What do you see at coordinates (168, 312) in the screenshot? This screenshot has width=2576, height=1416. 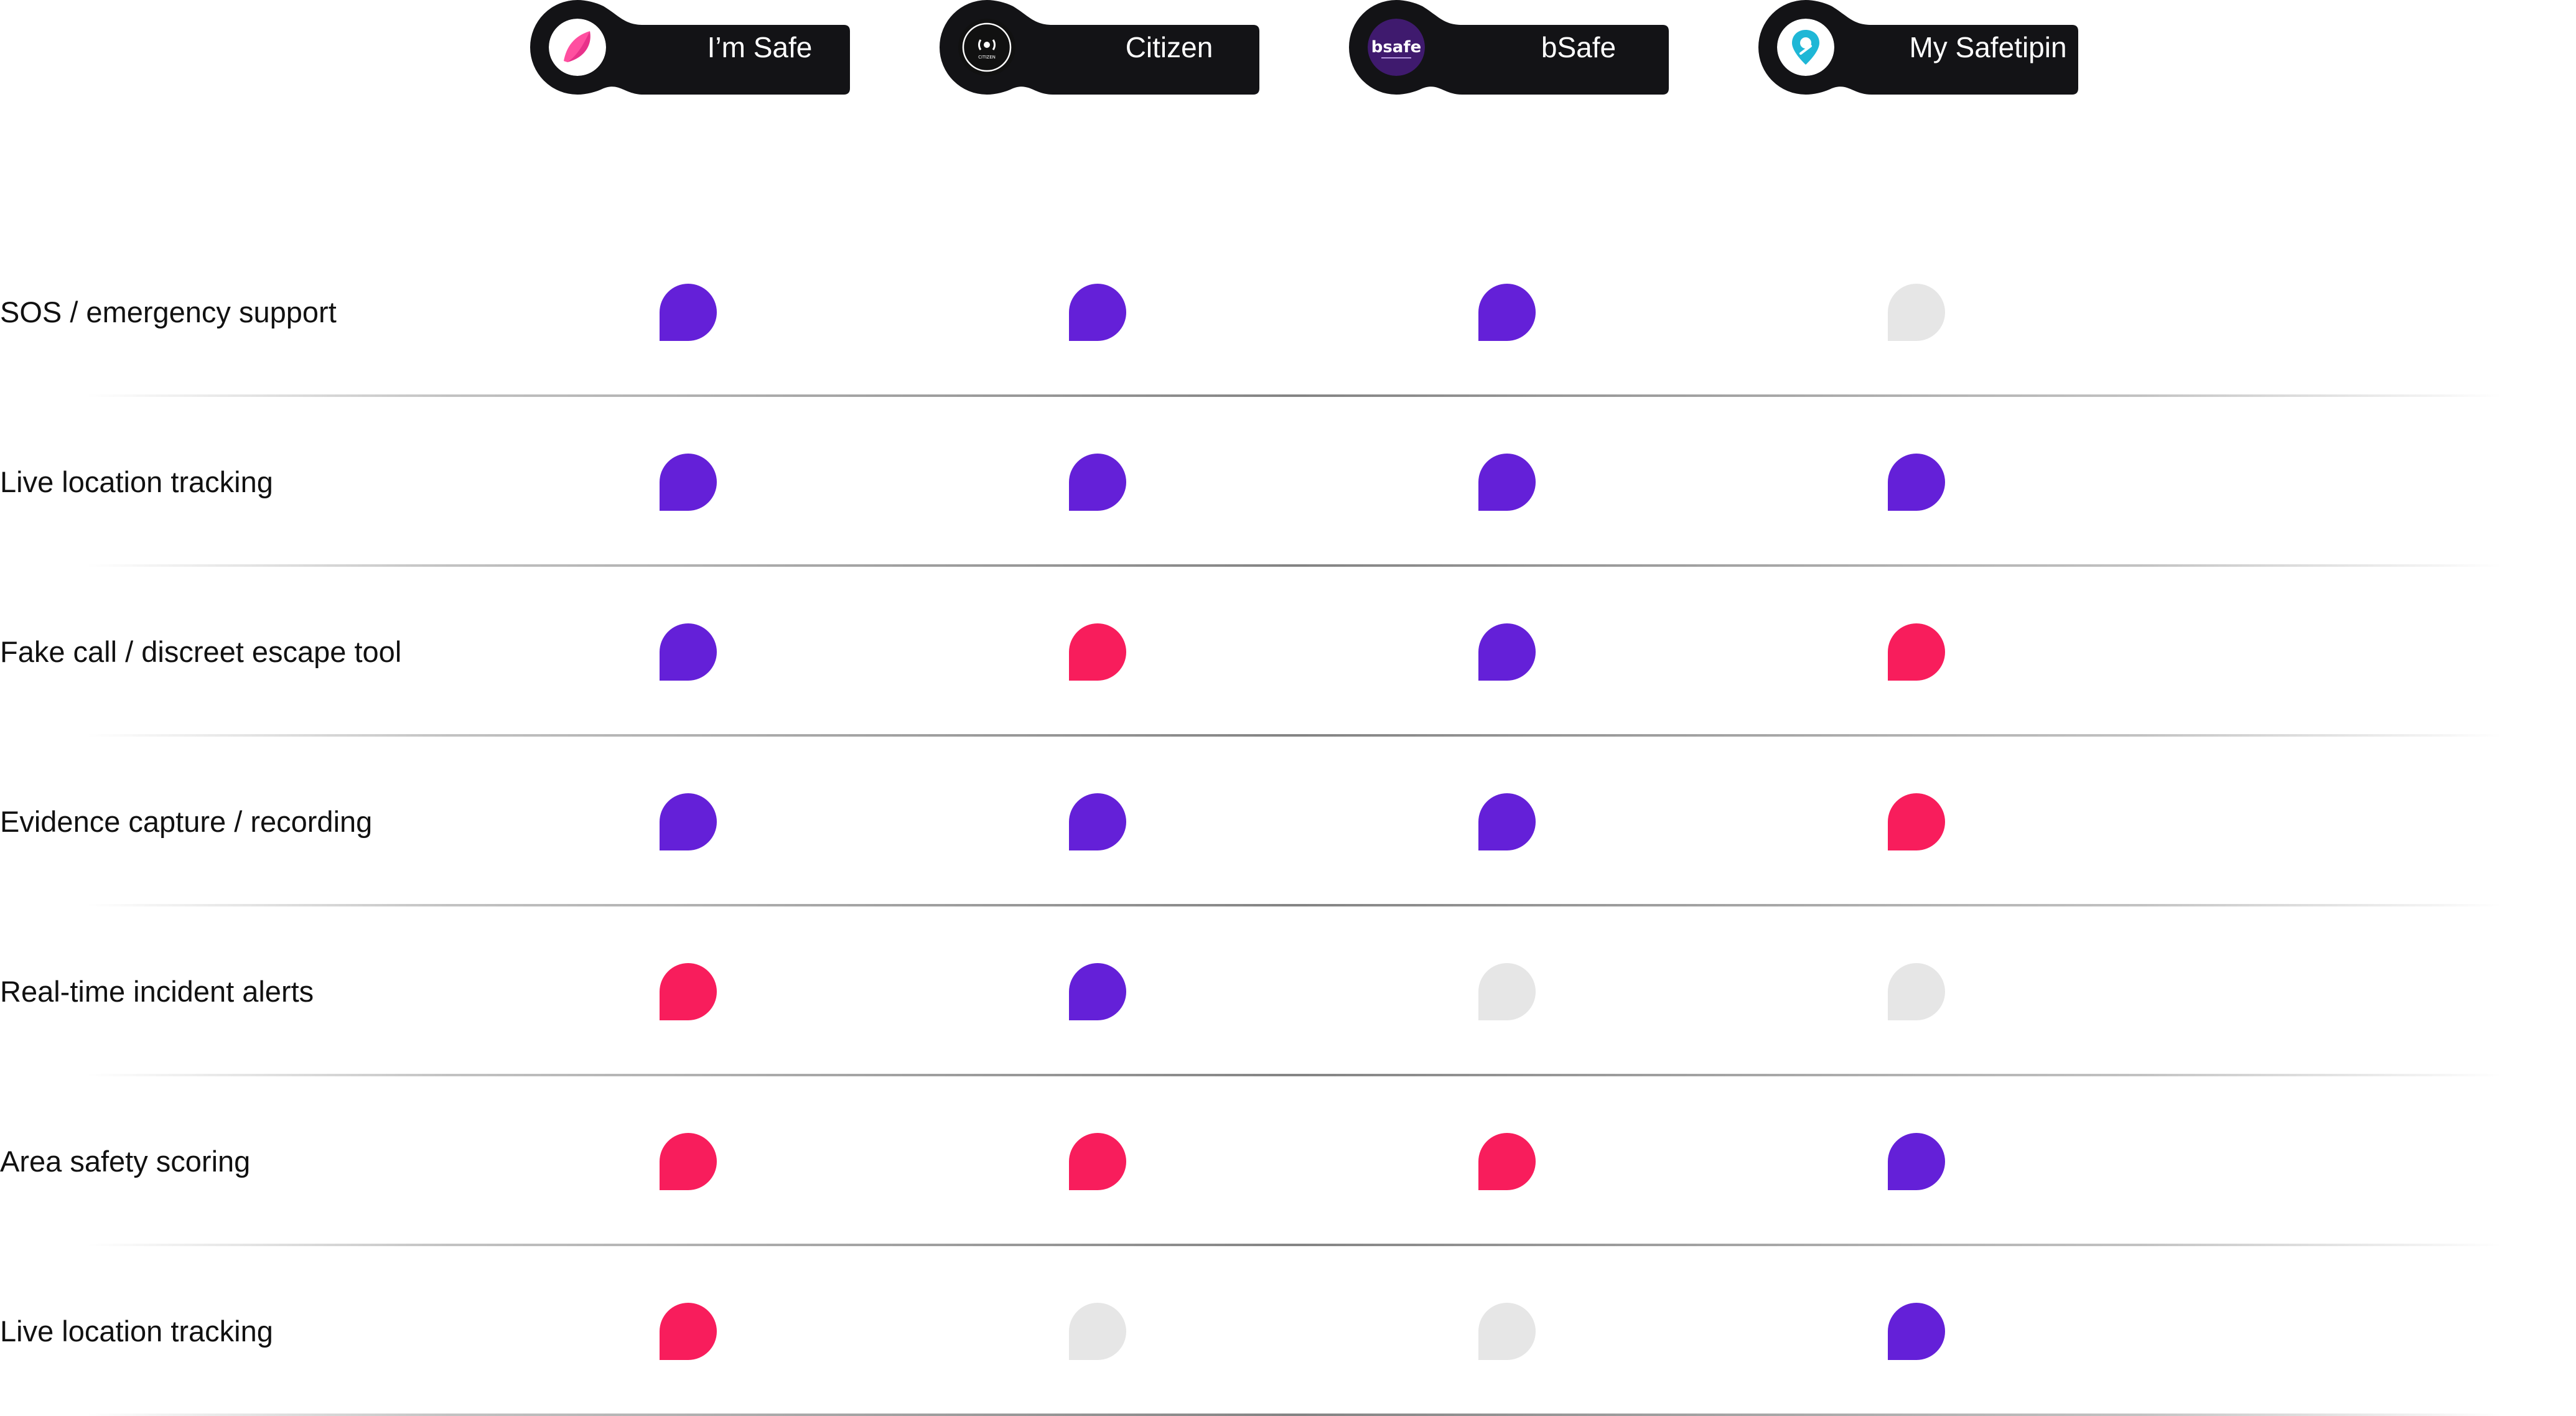 I see `feature-label: SOS / emergency support` at bounding box center [168, 312].